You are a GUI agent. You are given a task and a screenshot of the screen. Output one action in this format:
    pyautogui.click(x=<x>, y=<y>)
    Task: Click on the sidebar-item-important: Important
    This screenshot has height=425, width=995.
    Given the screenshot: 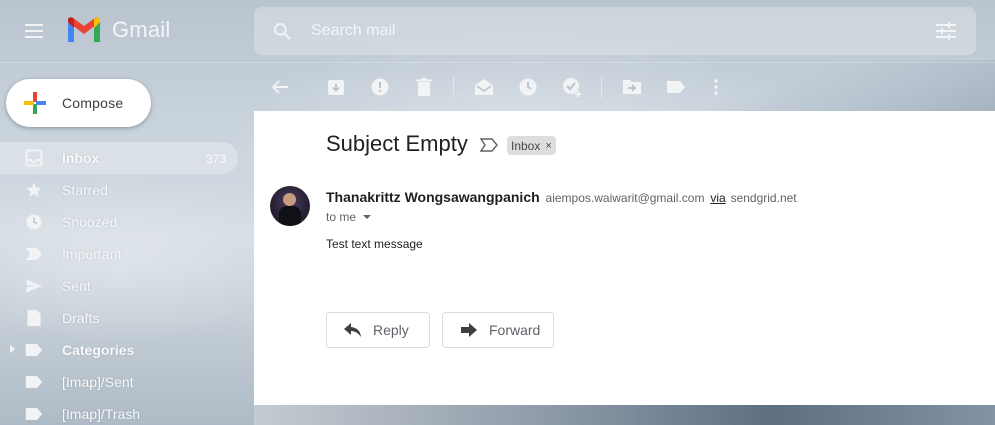 What is the action you would take?
    pyautogui.click(x=119, y=254)
    